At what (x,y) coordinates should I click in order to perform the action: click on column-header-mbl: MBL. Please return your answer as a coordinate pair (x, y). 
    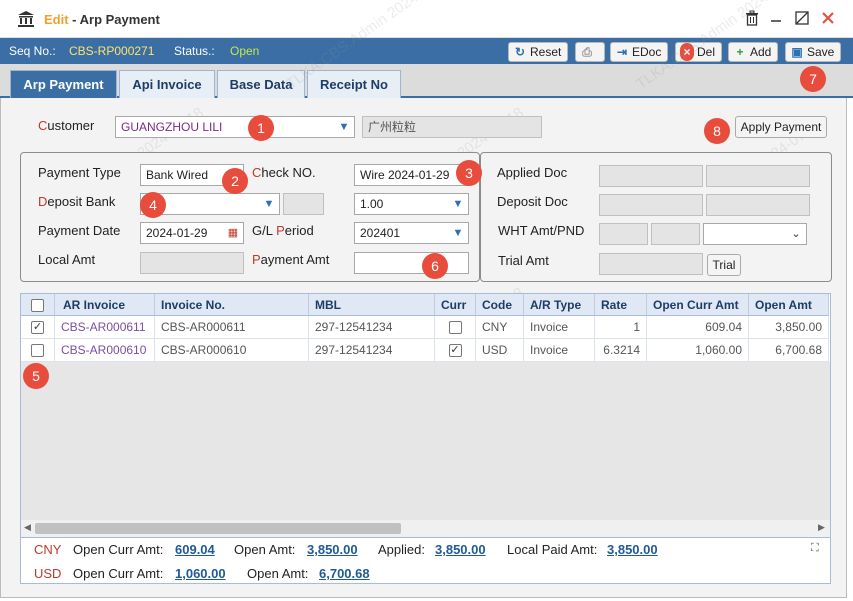
    Looking at the image, I should click on (372, 305).